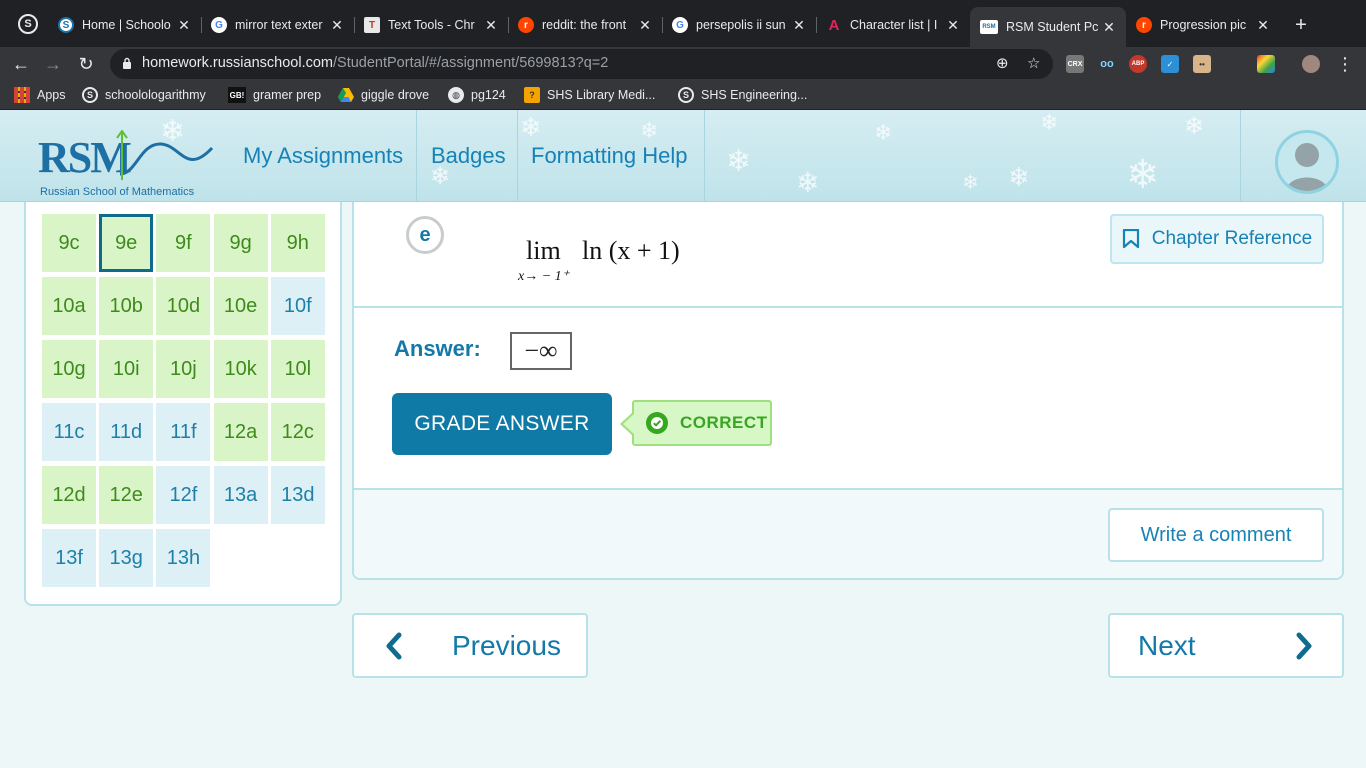 The image size is (1366, 768). What do you see at coordinates (126, 243) in the screenshot?
I see `problem-cell: 9e` at bounding box center [126, 243].